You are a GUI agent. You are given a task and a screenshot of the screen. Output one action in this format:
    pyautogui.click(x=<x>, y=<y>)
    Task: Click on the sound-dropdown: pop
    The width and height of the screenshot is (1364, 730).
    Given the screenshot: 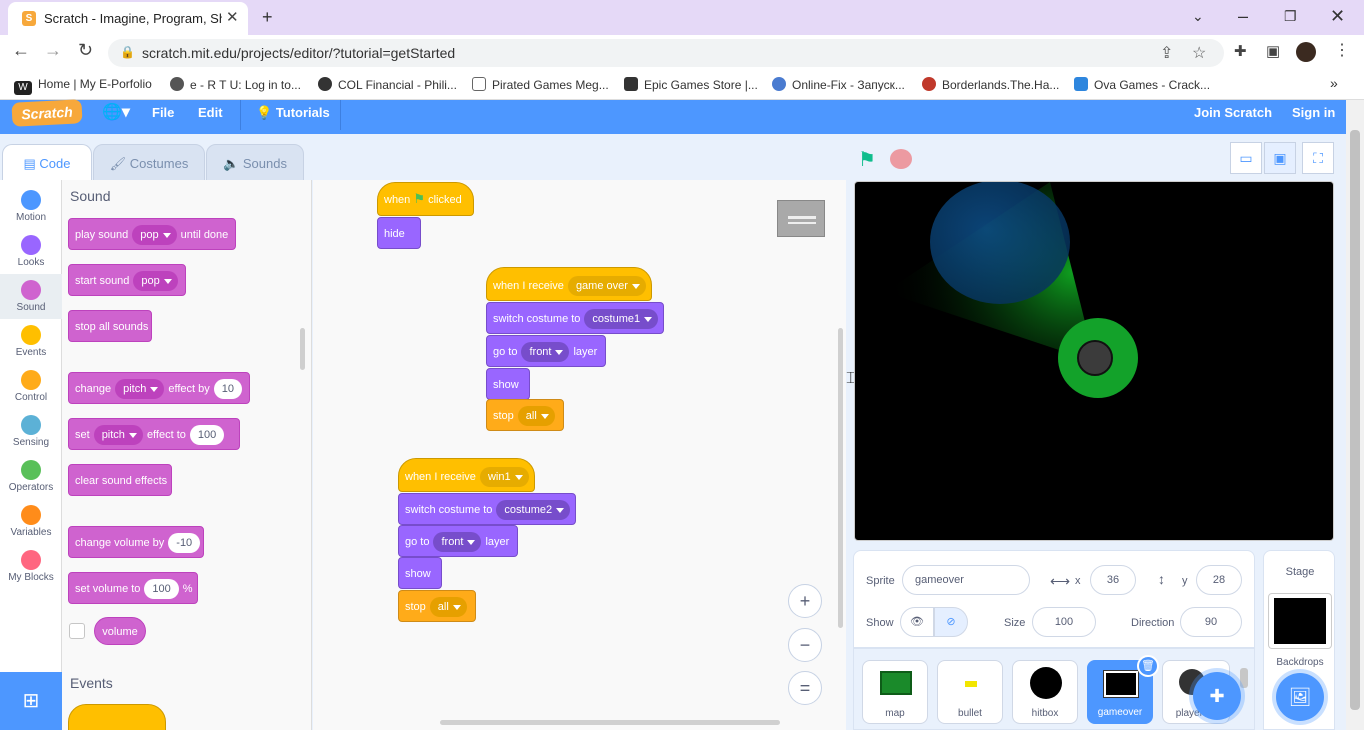 What is the action you would take?
    pyautogui.click(x=155, y=281)
    